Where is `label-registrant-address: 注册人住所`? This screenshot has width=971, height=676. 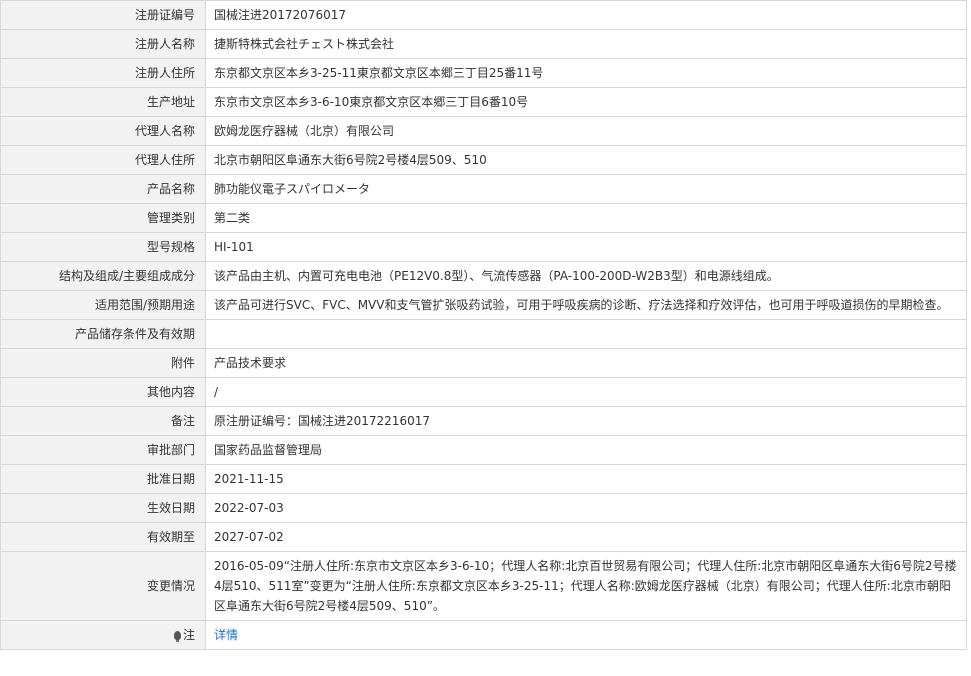
label-registrant-address: 注册人住所 is located at coordinates (103, 73).